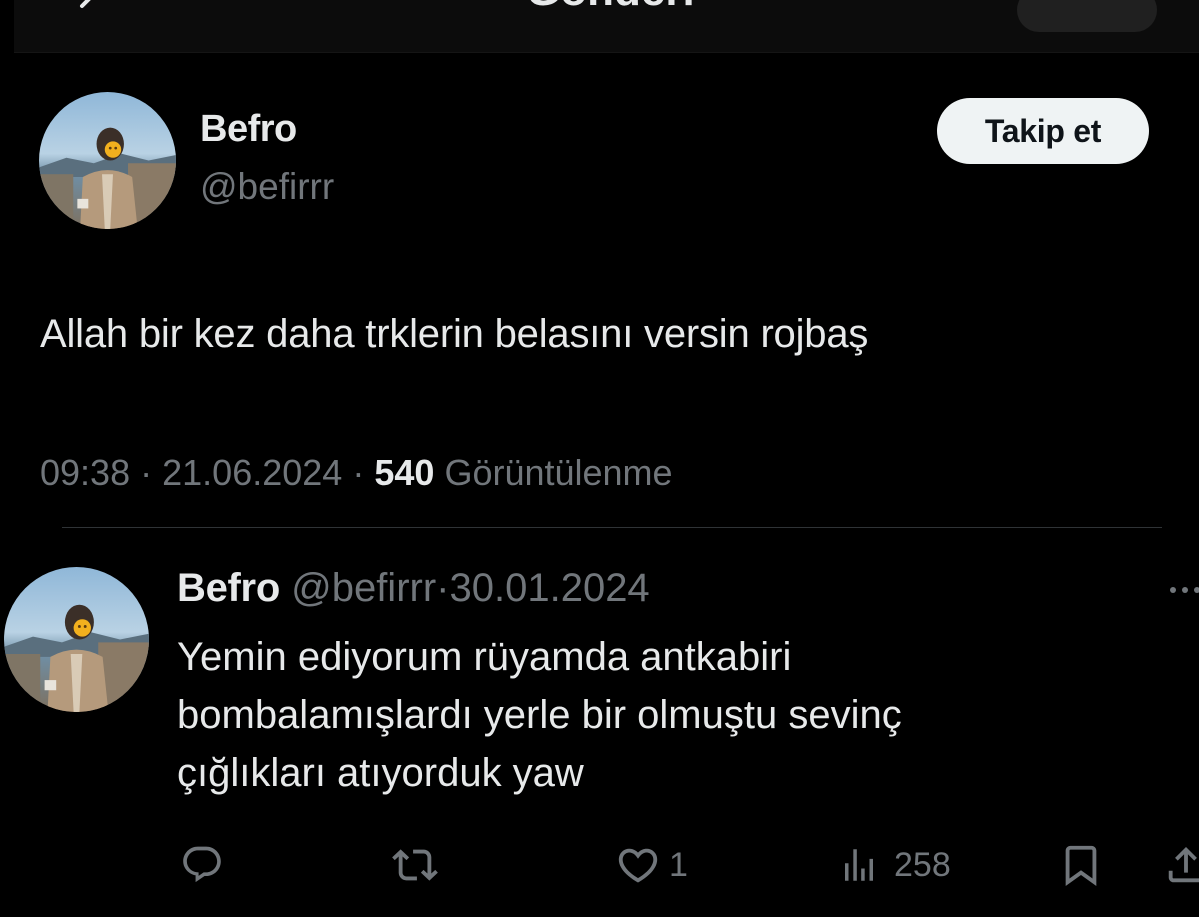 This screenshot has height=917, width=1199. I want to click on like-button: 1, so click(651, 865).